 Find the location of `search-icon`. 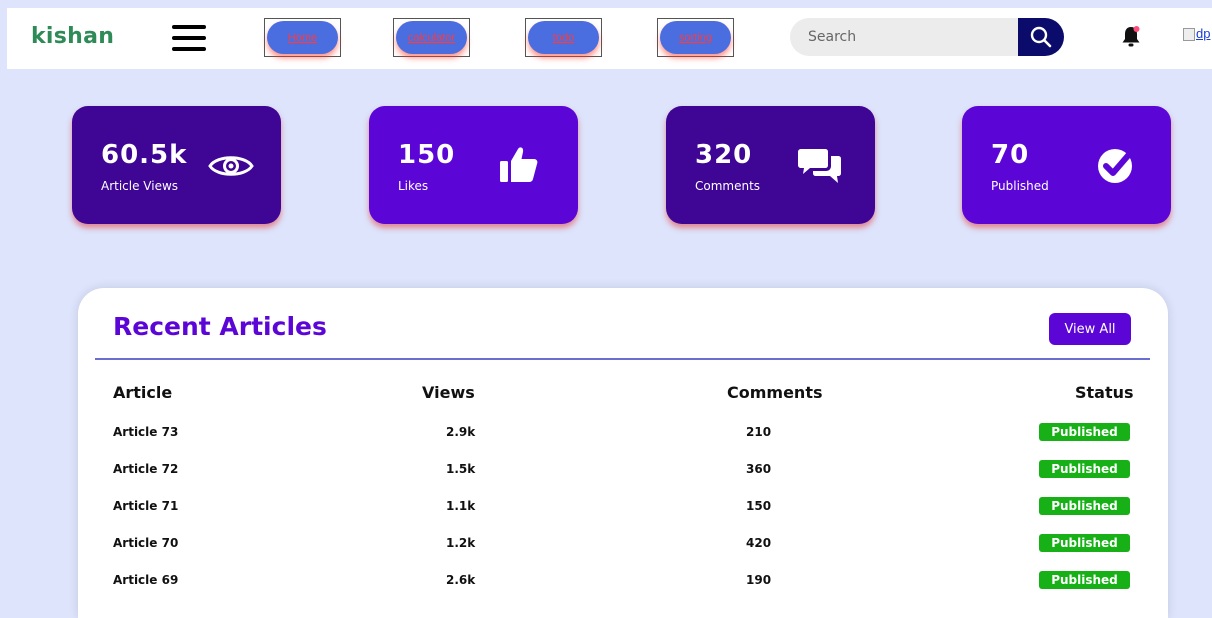

search-icon is located at coordinates (1041, 37).